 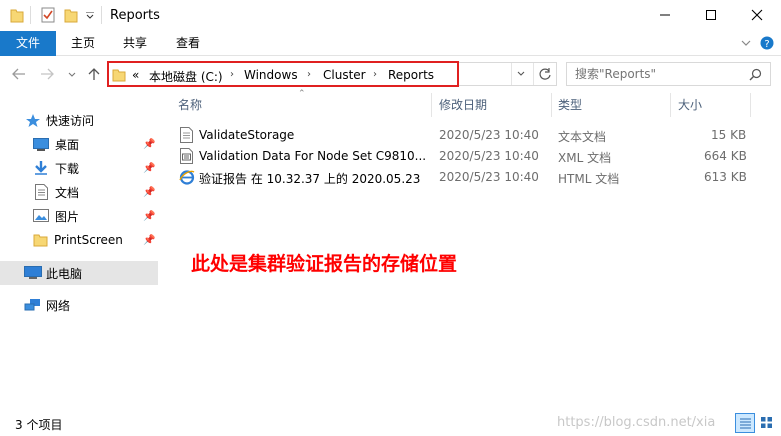 I want to click on address-dropdown-icon, so click(x=521, y=74).